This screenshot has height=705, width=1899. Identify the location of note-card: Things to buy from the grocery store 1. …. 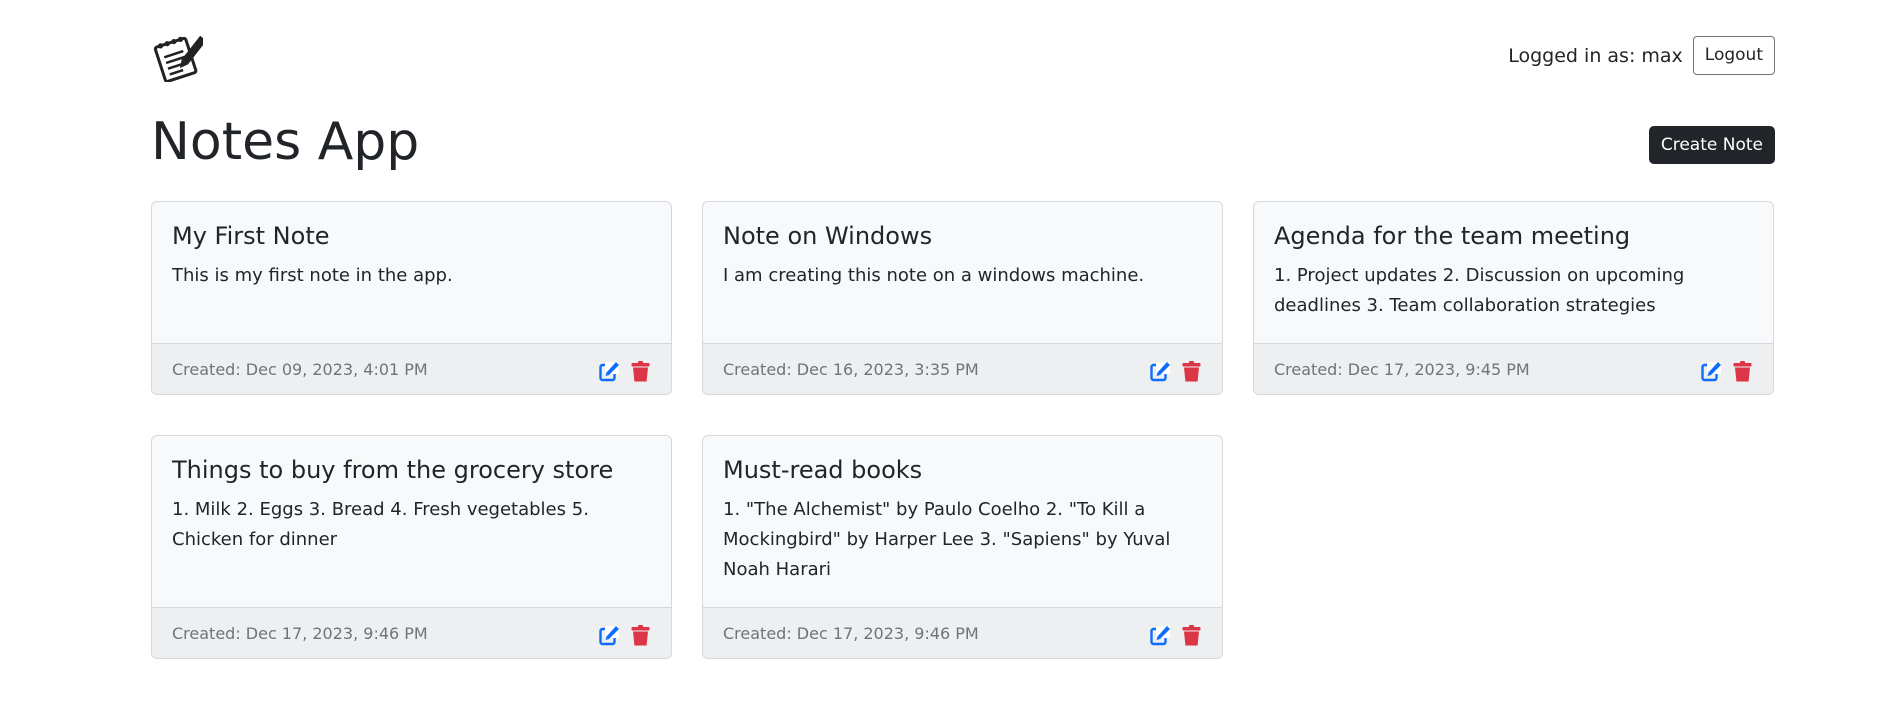
(411, 547).